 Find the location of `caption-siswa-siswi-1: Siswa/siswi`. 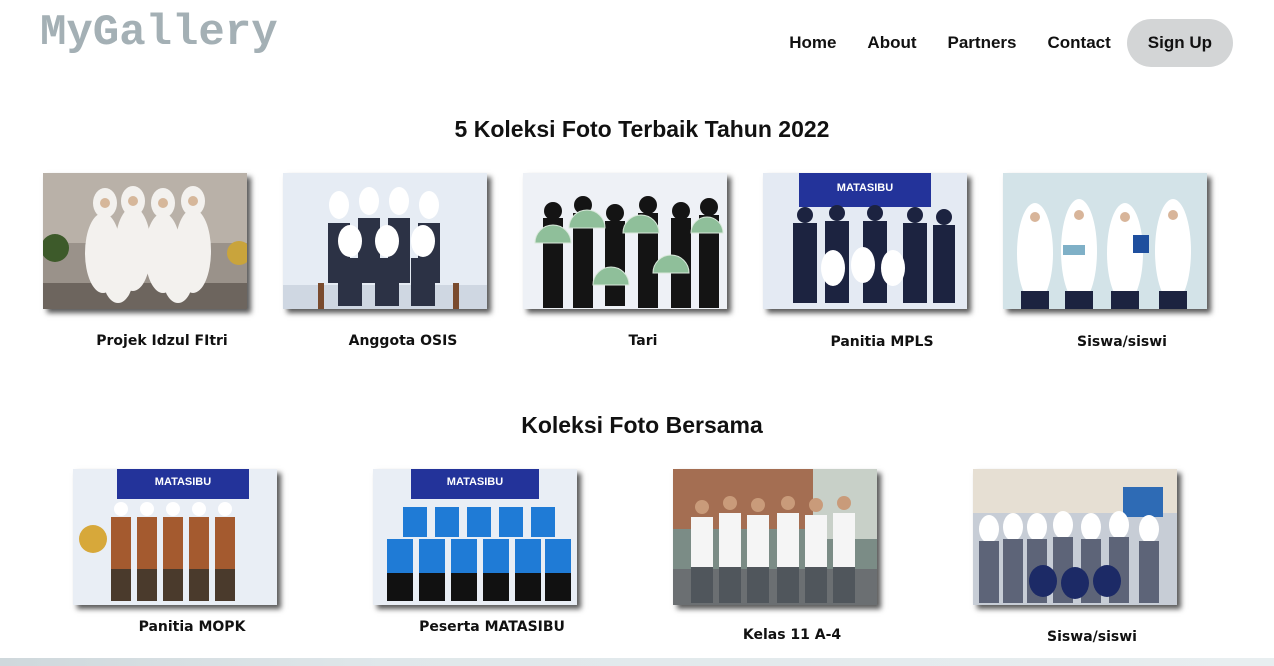

caption-siswa-siswi-1: Siswa/siswi is located at coordinates (1122, 342).